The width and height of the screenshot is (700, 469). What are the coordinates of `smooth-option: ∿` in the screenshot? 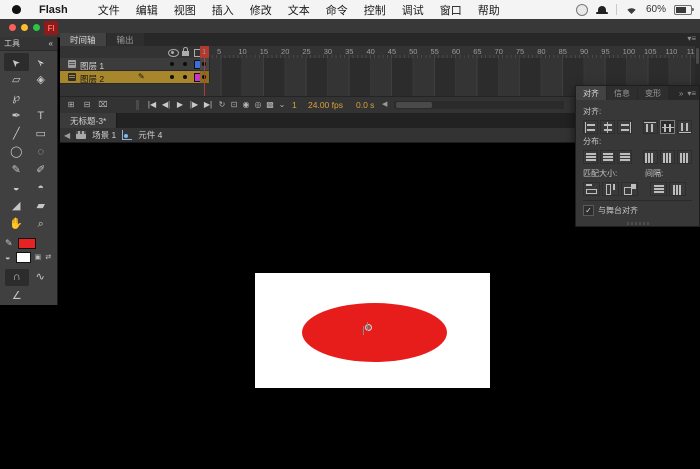 It's located at (41, 277).